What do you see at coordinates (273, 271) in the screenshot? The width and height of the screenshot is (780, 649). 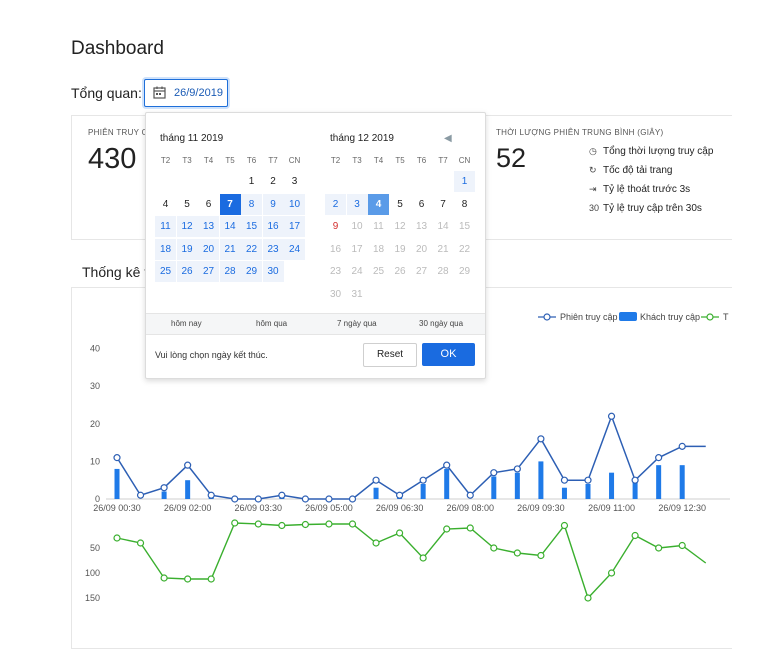 I see `calendar-day: 30` at bounding box center [273, 271].